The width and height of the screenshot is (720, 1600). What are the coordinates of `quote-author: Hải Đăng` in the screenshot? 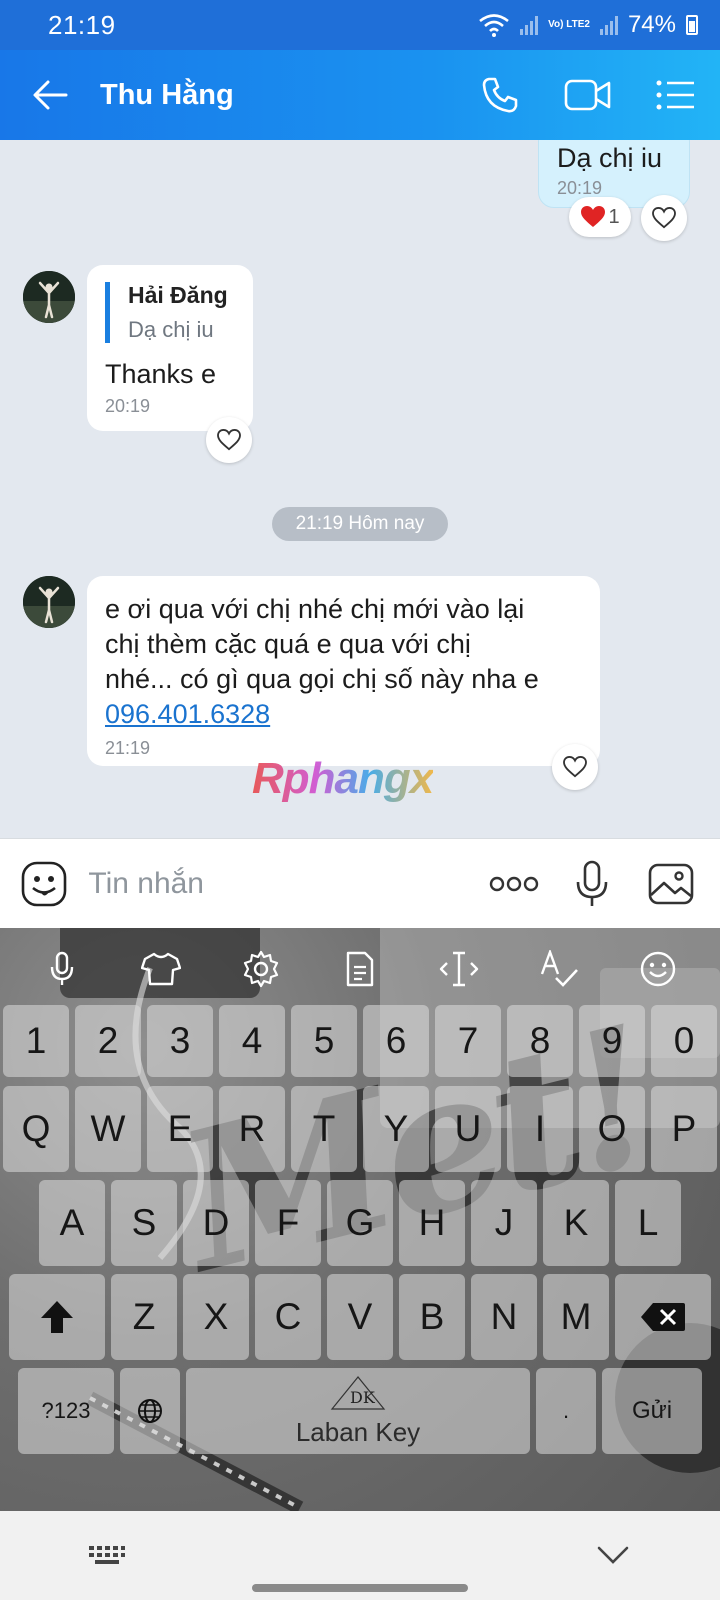 It's located at (178, 295).